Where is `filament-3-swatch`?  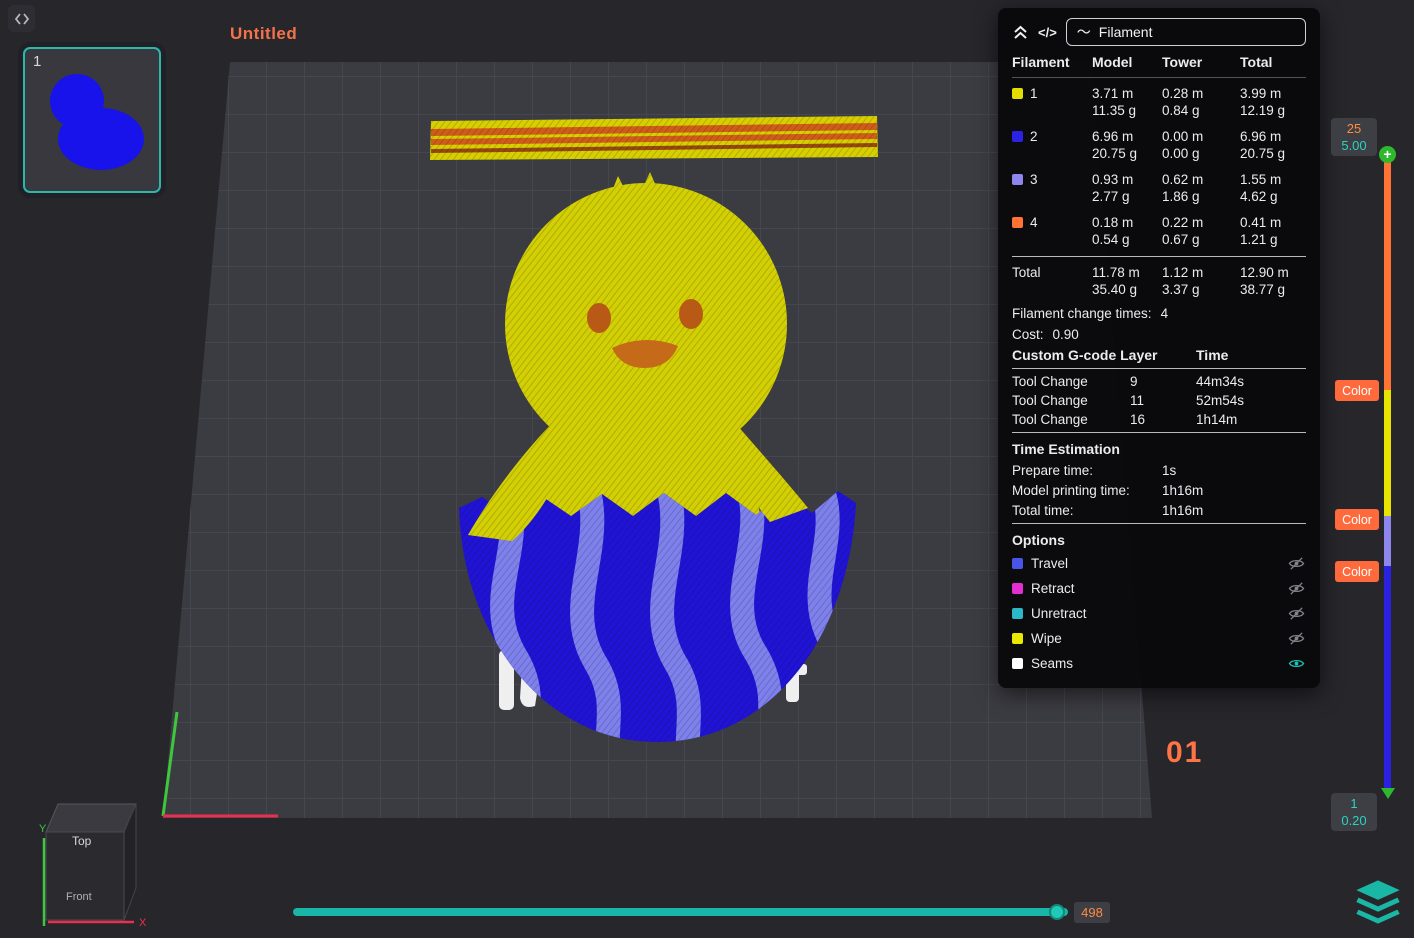 filament-3-swatch is located at coordinates (1017, 179).